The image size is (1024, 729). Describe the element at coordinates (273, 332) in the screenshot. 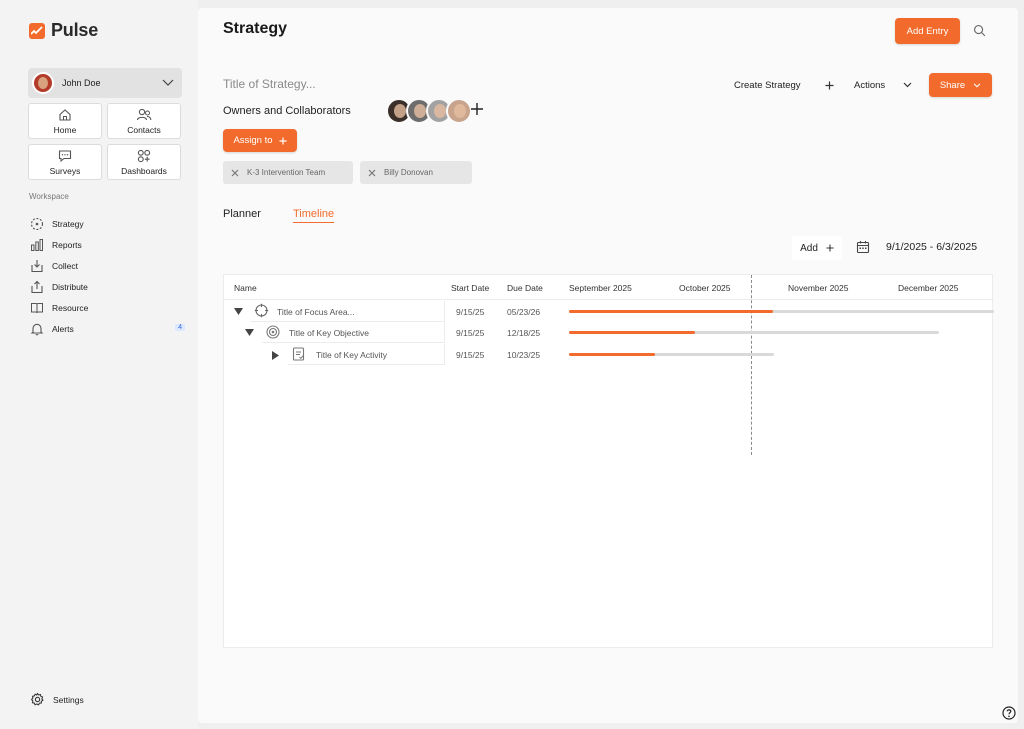

I see `target-icon` at that location.